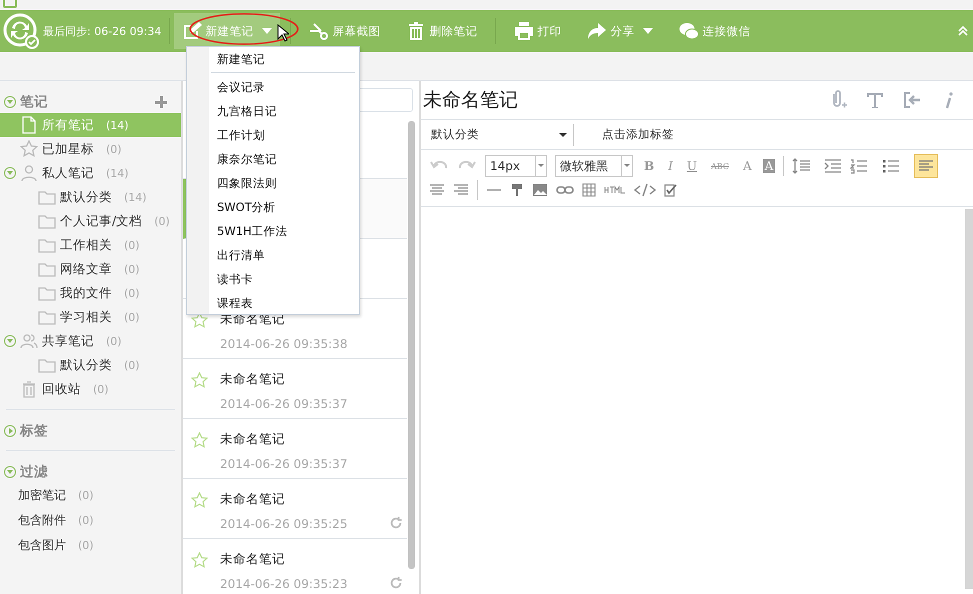 Image resolution: width=973 pixels, height=594 pixels. What do you see at coordinates (589, 190) in the screenshot?
I see `table-icon` at bounding box center [589, 190].